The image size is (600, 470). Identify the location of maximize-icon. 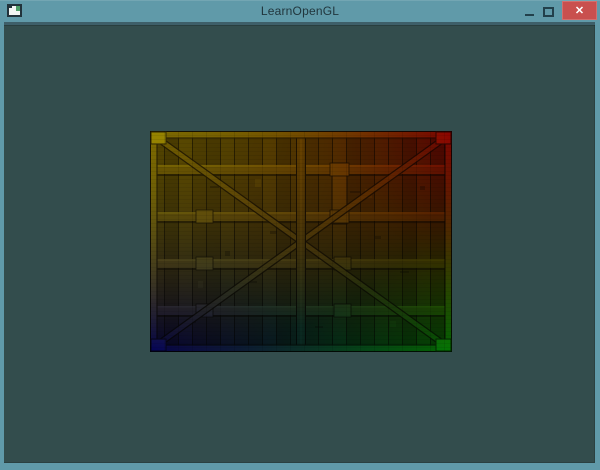
(548, 11).